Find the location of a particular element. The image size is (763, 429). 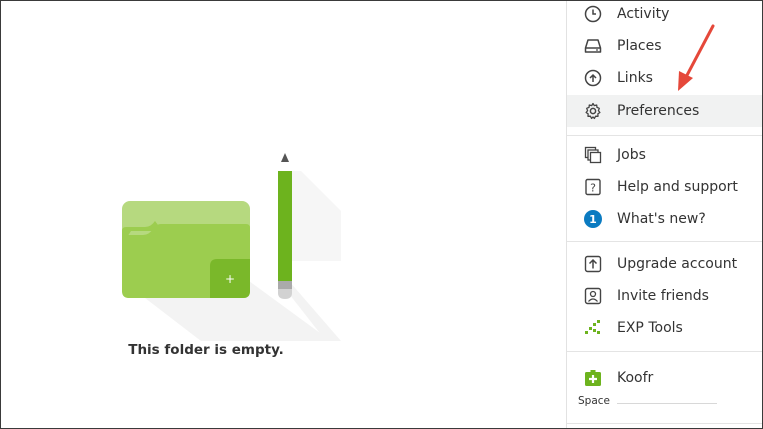

menu-item-label: Jobs is located at coordinates (631, 155).